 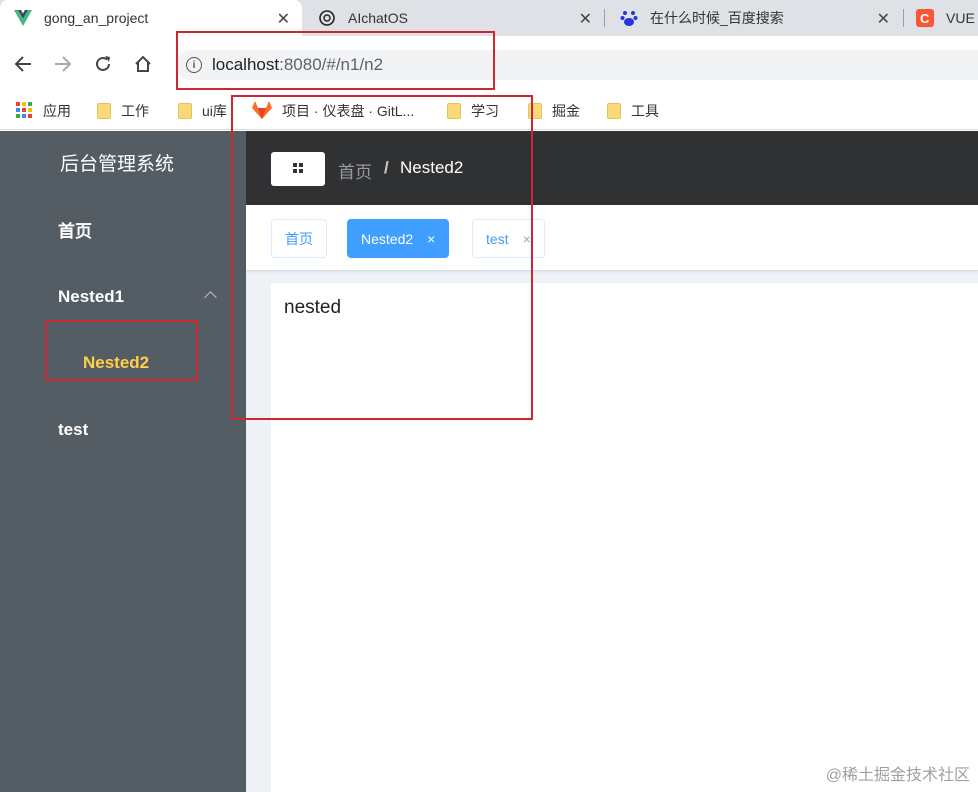 I want to click on bookmark-folder-tools: 工具, so click(x=633, y=111).